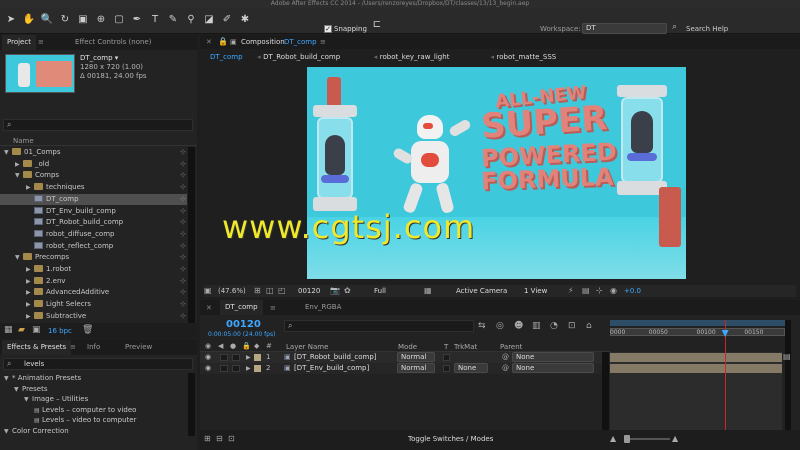 The image size is (800, 450). Describe the element at coordinates (209, 20) in the screenshot. I see `eraser-tool-icon: ◪` at that location.